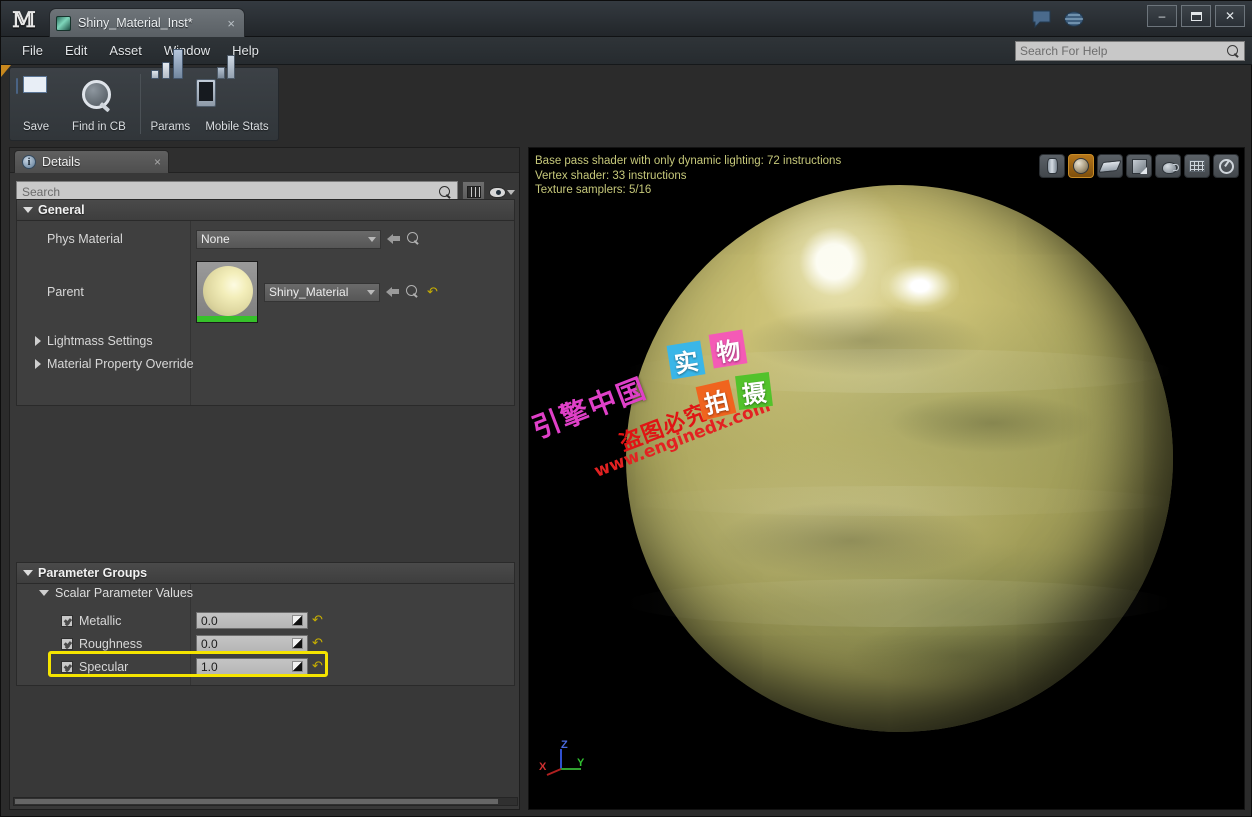 This screenshot has height=817, width=1252. Describe the element at coordinates (67, 643) in the screenshot. I see `roughness-checkbox` at that location.